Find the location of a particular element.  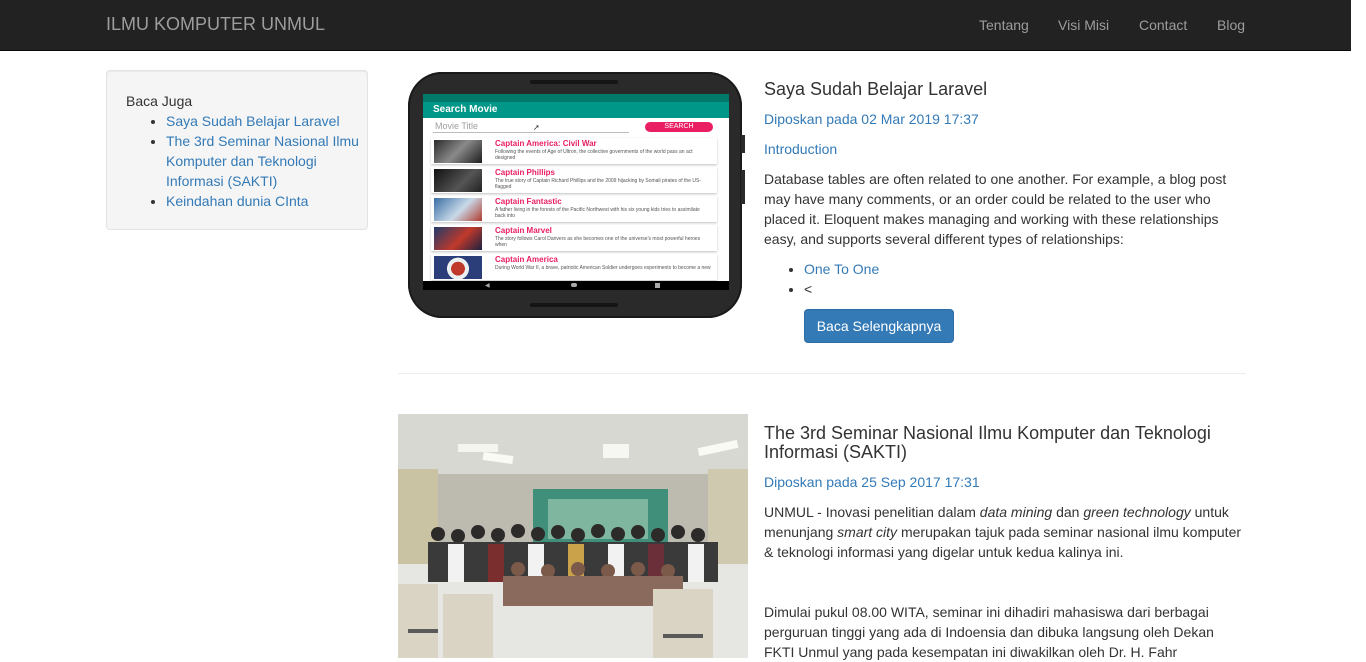

post-divider is located at coordinates (822, 373).